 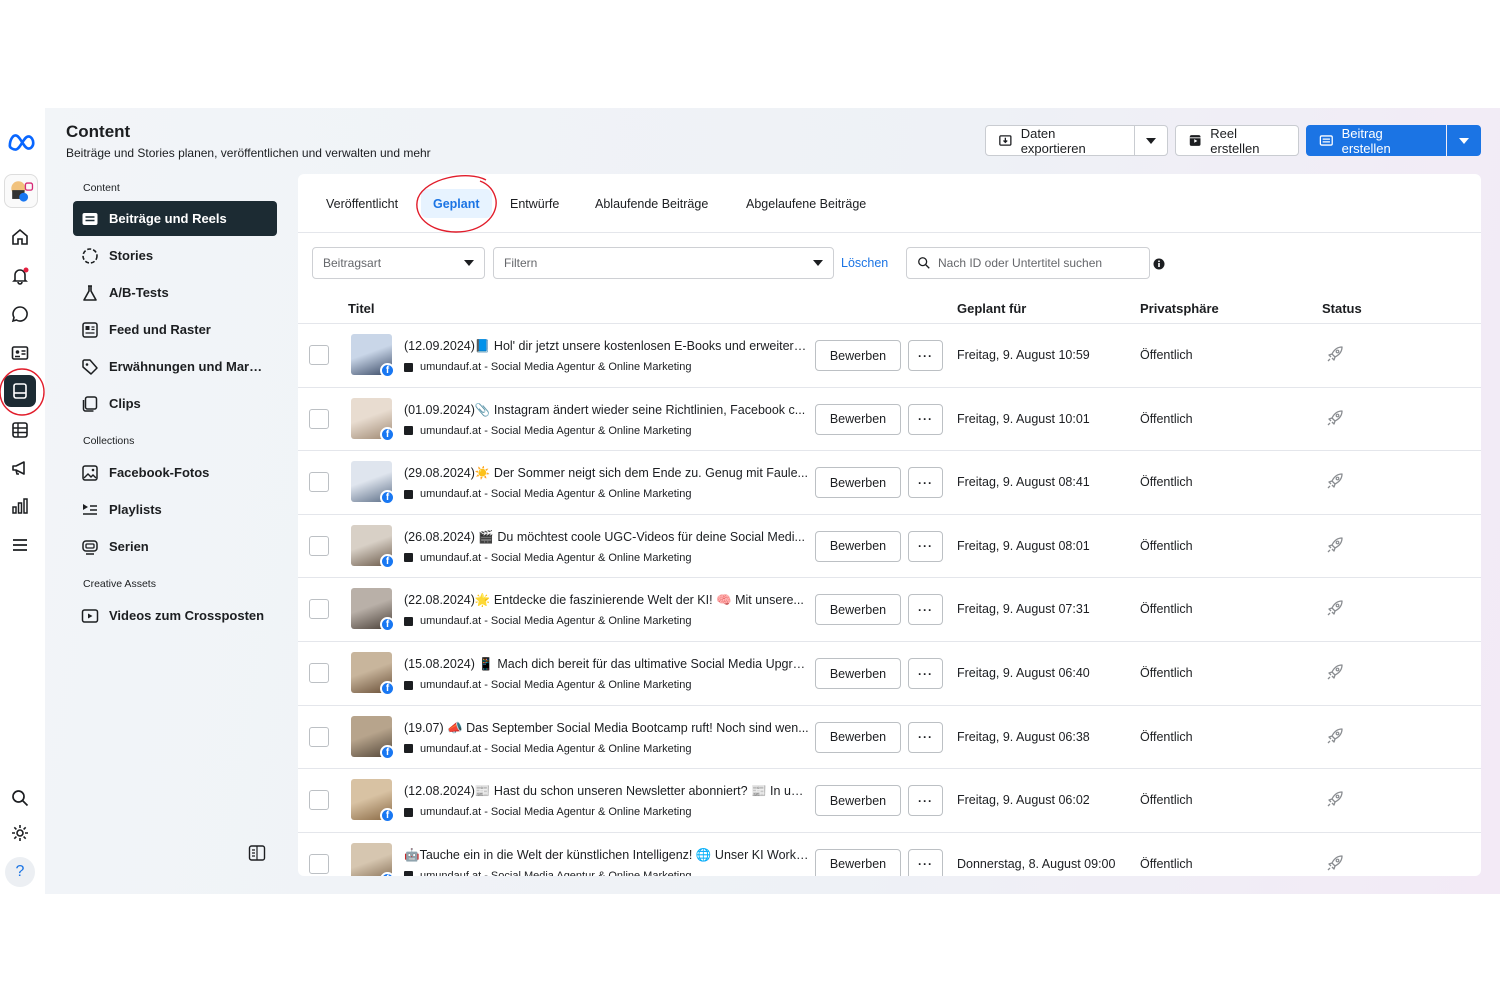 What do you see at coordinates (1335, 799) in the screenshot?
I see `rocket-icon` at bounding box center [1335, 799].